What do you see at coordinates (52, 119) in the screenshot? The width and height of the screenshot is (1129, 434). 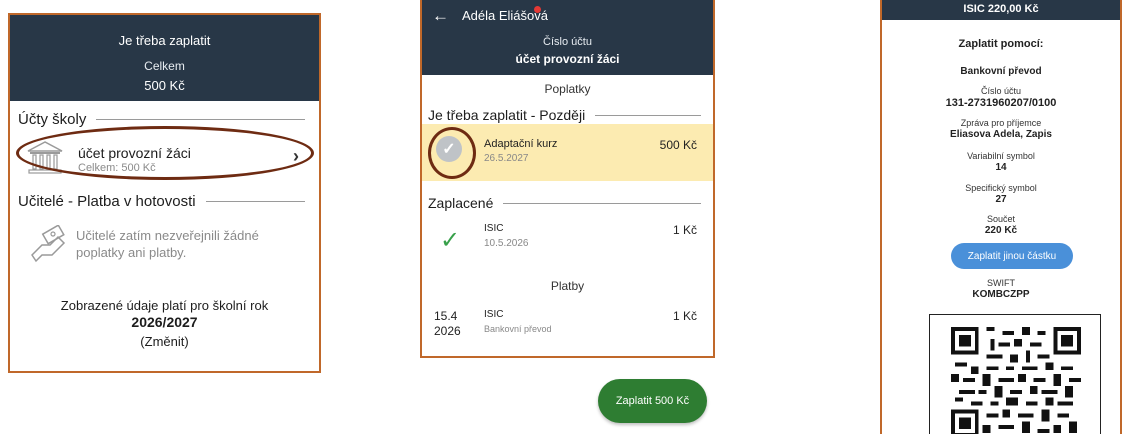 I see `section-label: Účty školy` at bounding box center [52, 119].